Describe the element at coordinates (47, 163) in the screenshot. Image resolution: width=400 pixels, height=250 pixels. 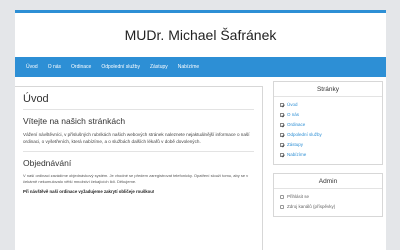
I see `orders-heading: Objednávání` at that location.